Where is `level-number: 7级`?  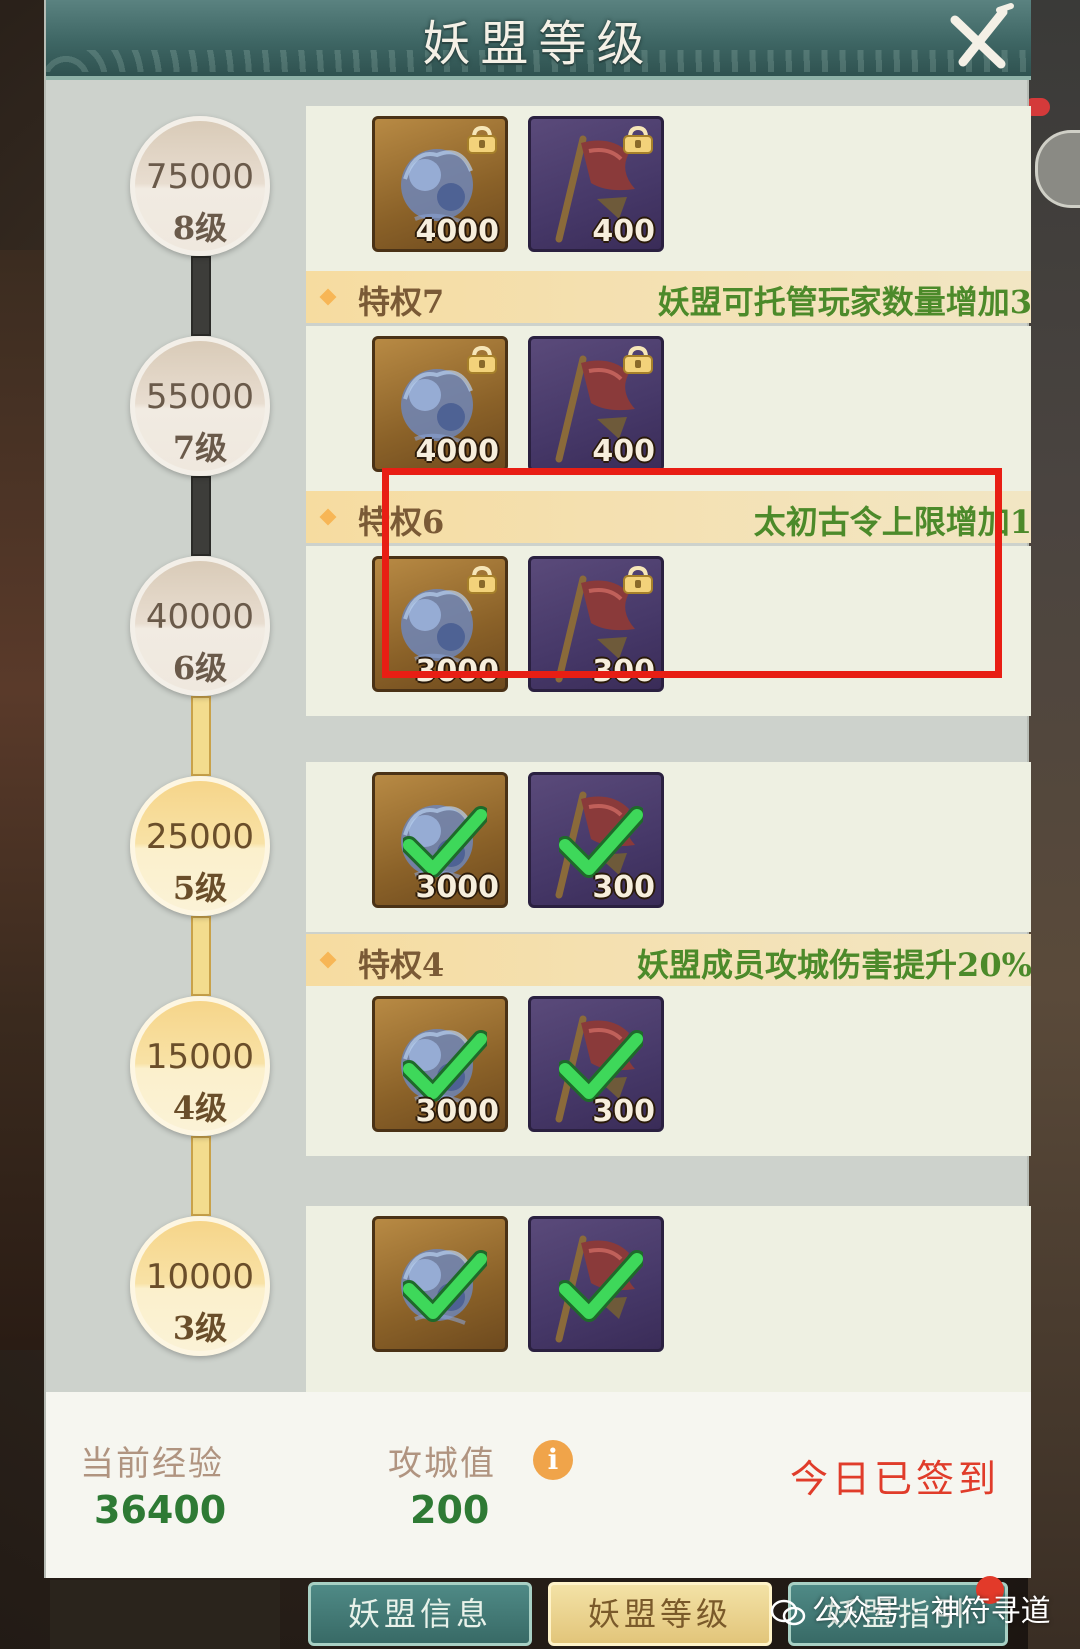
level-number: 7级 is located at coordinates (200, 448).